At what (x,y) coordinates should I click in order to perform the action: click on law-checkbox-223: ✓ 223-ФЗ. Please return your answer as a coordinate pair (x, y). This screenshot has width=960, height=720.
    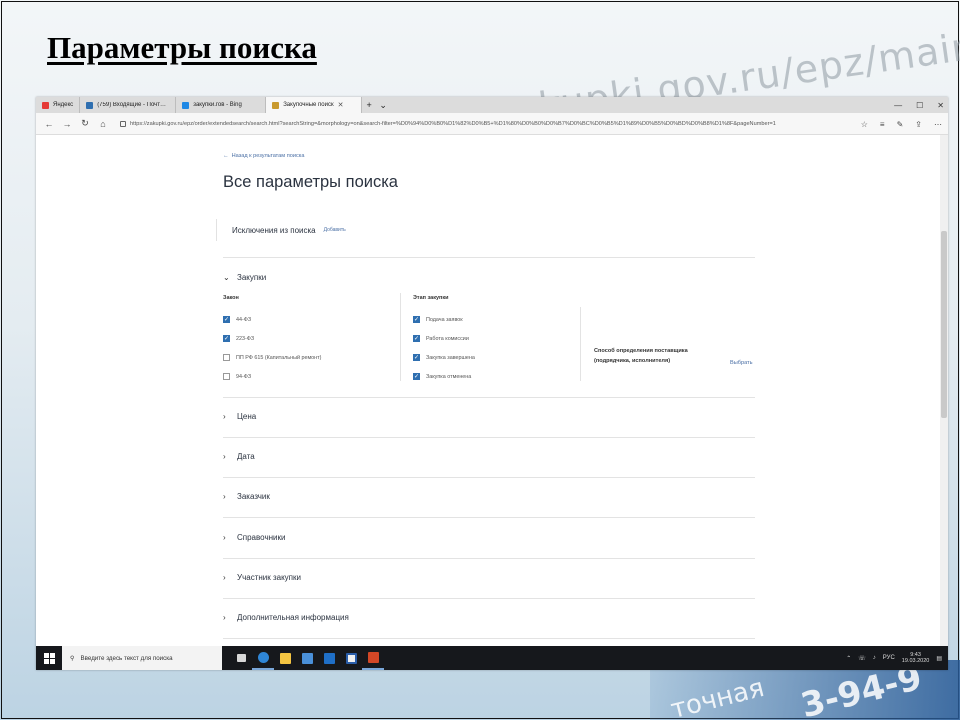
    Looking at the image, I should click on (238, 338).